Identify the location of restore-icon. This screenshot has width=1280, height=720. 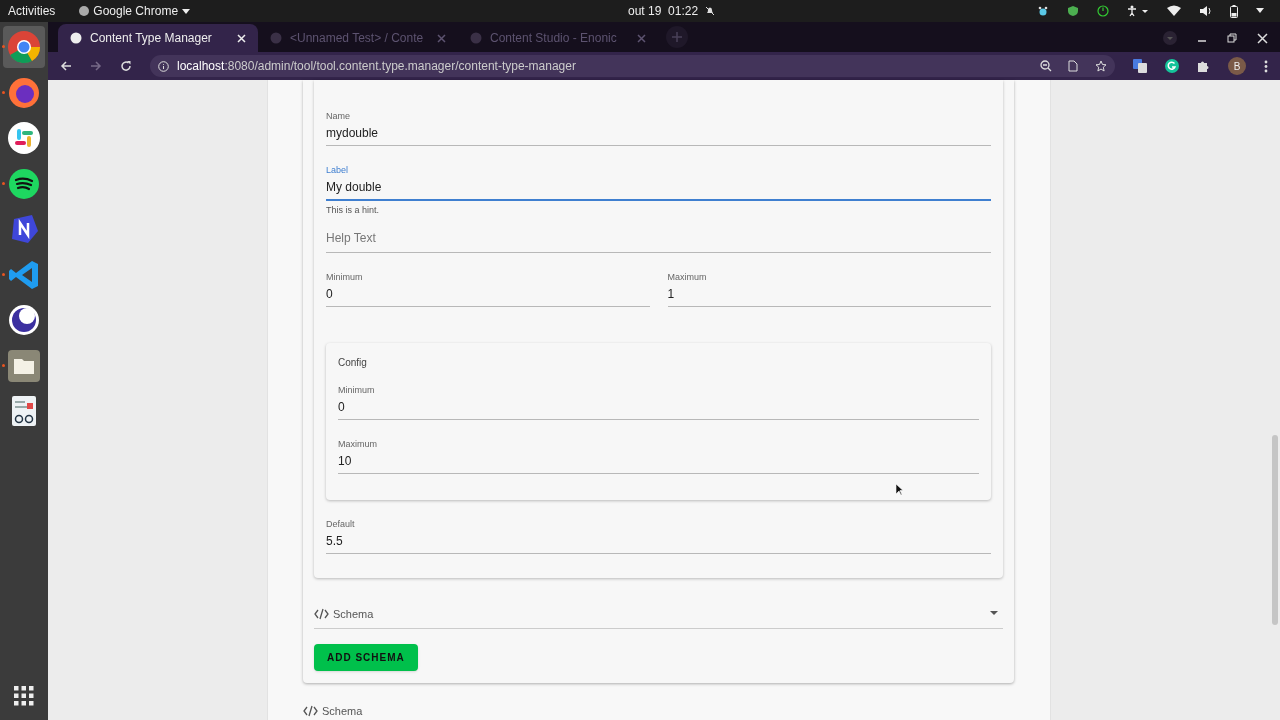
(1232, 38).